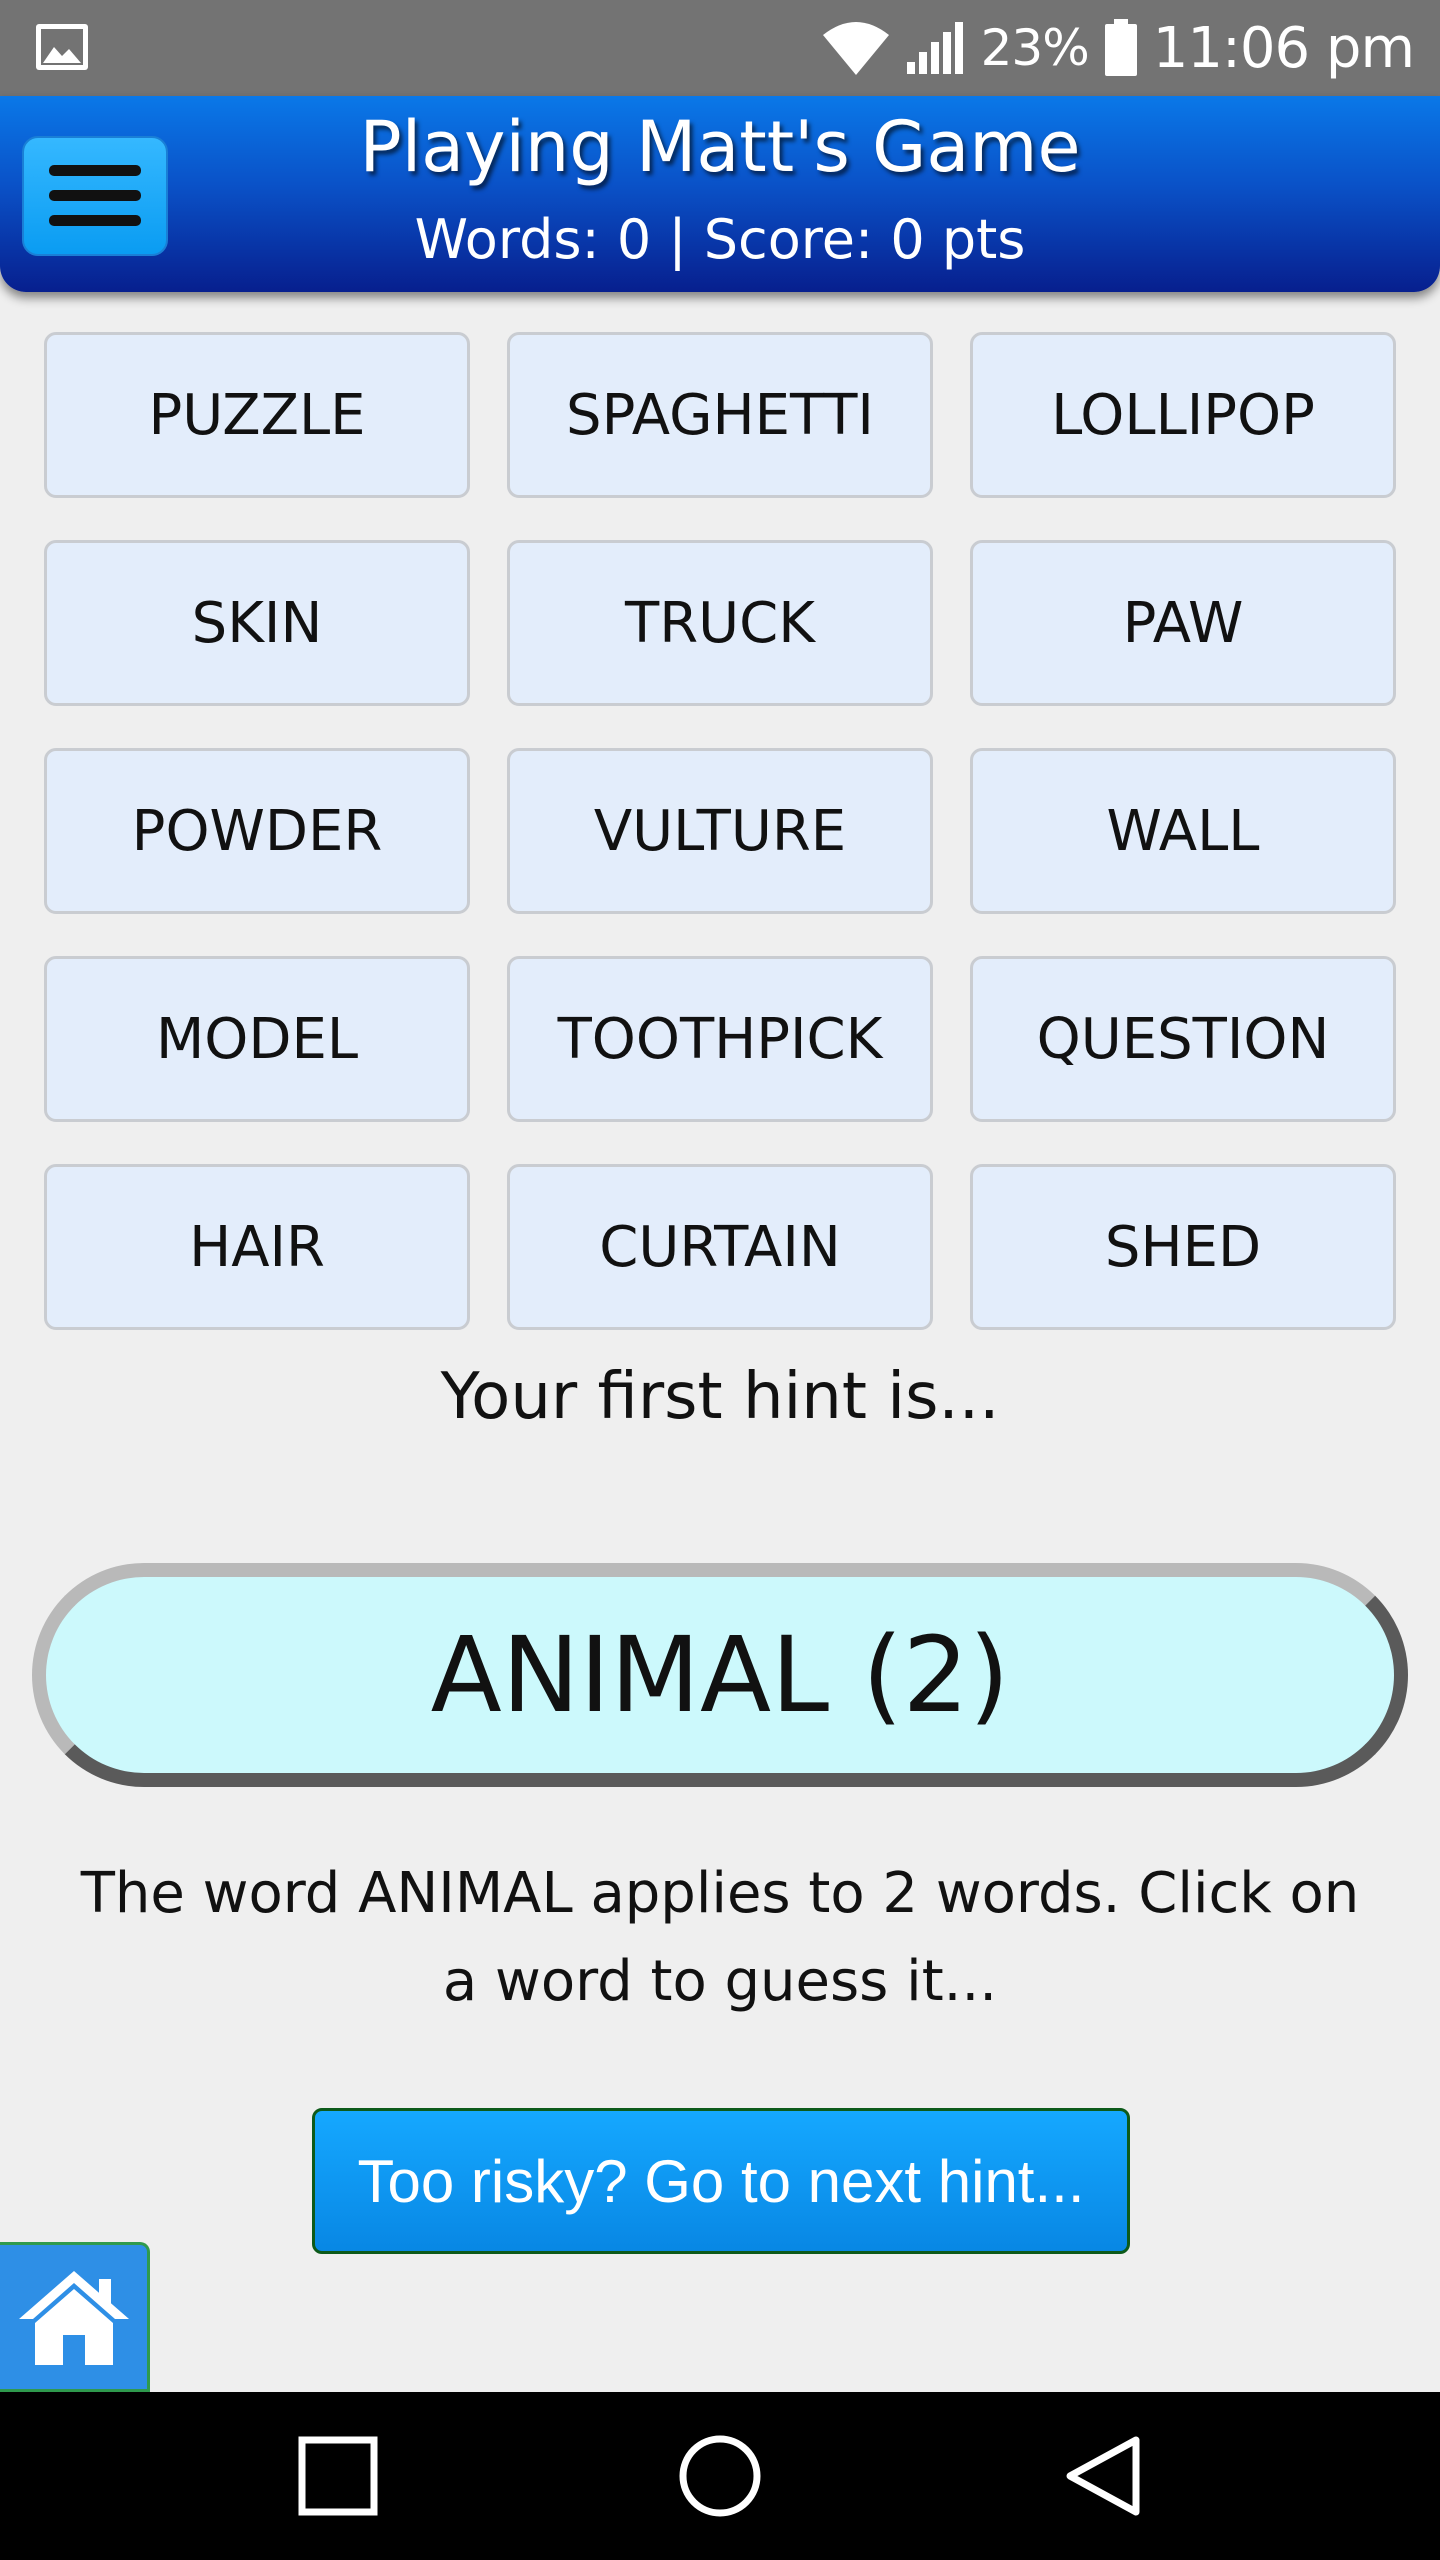 The height and width of the screenshot is (2560, 1440). Describe the element at coordinates (1183, 1039) in the screenshot. I see `word-button: QUESTION` at that location.